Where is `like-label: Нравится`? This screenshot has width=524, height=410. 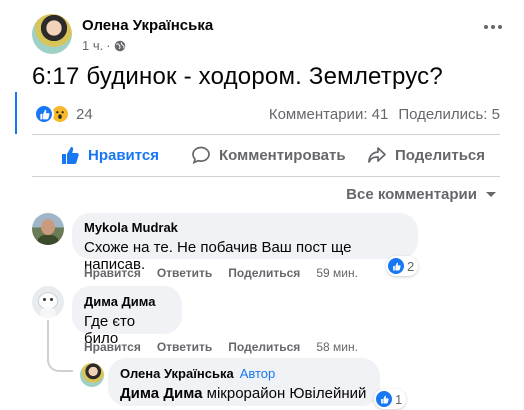
like-label: Нравится is located at coordinates (124, 155).